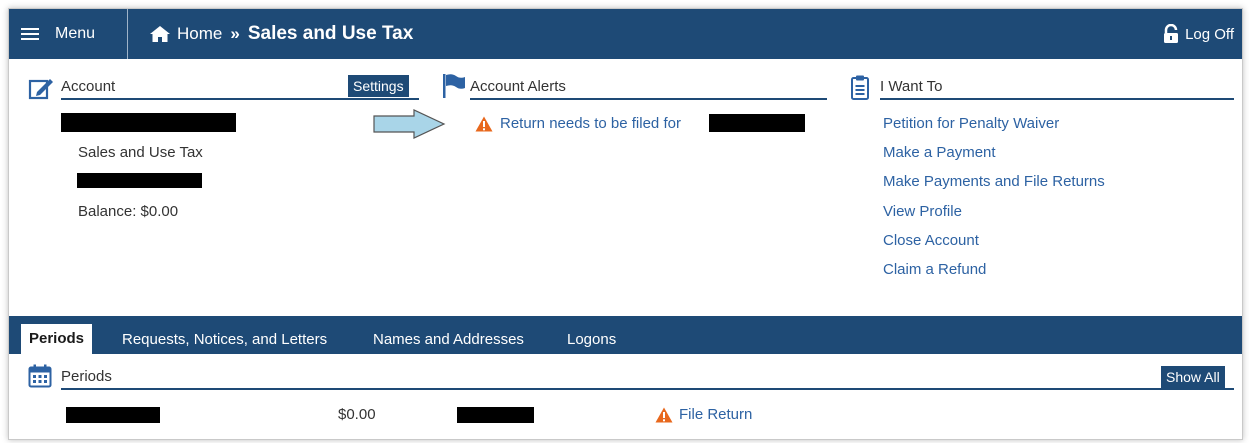  I want to click on file-return-link: File Return, so click(715, 414).